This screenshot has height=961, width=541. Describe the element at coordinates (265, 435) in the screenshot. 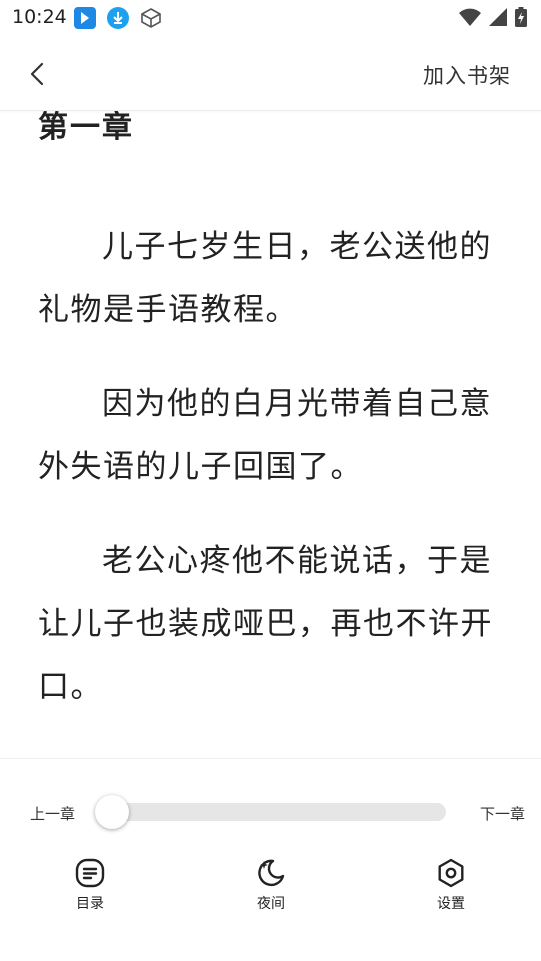

I see `paragraph: 因为他的白月光带着自己意外失语的儿子回国了。` at that location.